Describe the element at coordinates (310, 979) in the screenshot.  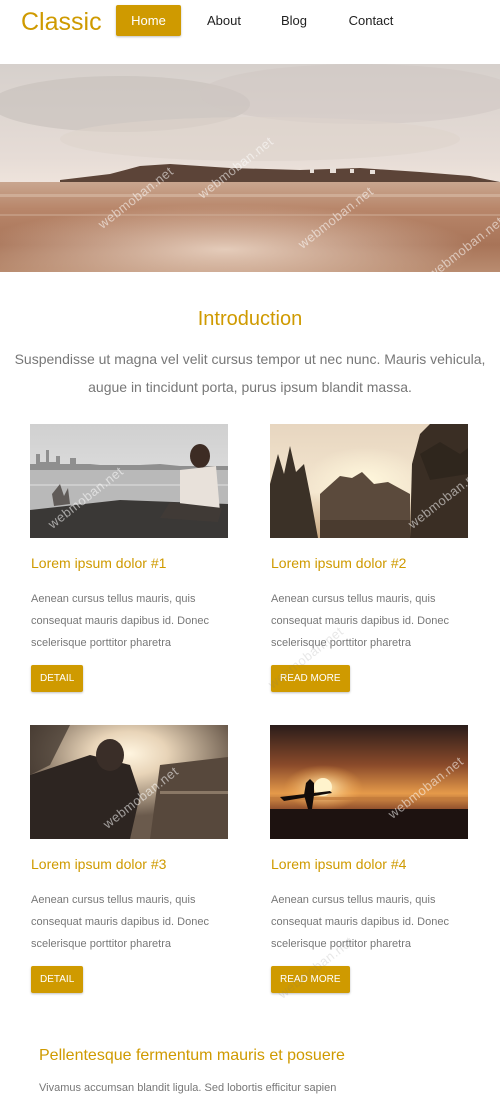
I see `card-4-button: READ MORE` at that location.